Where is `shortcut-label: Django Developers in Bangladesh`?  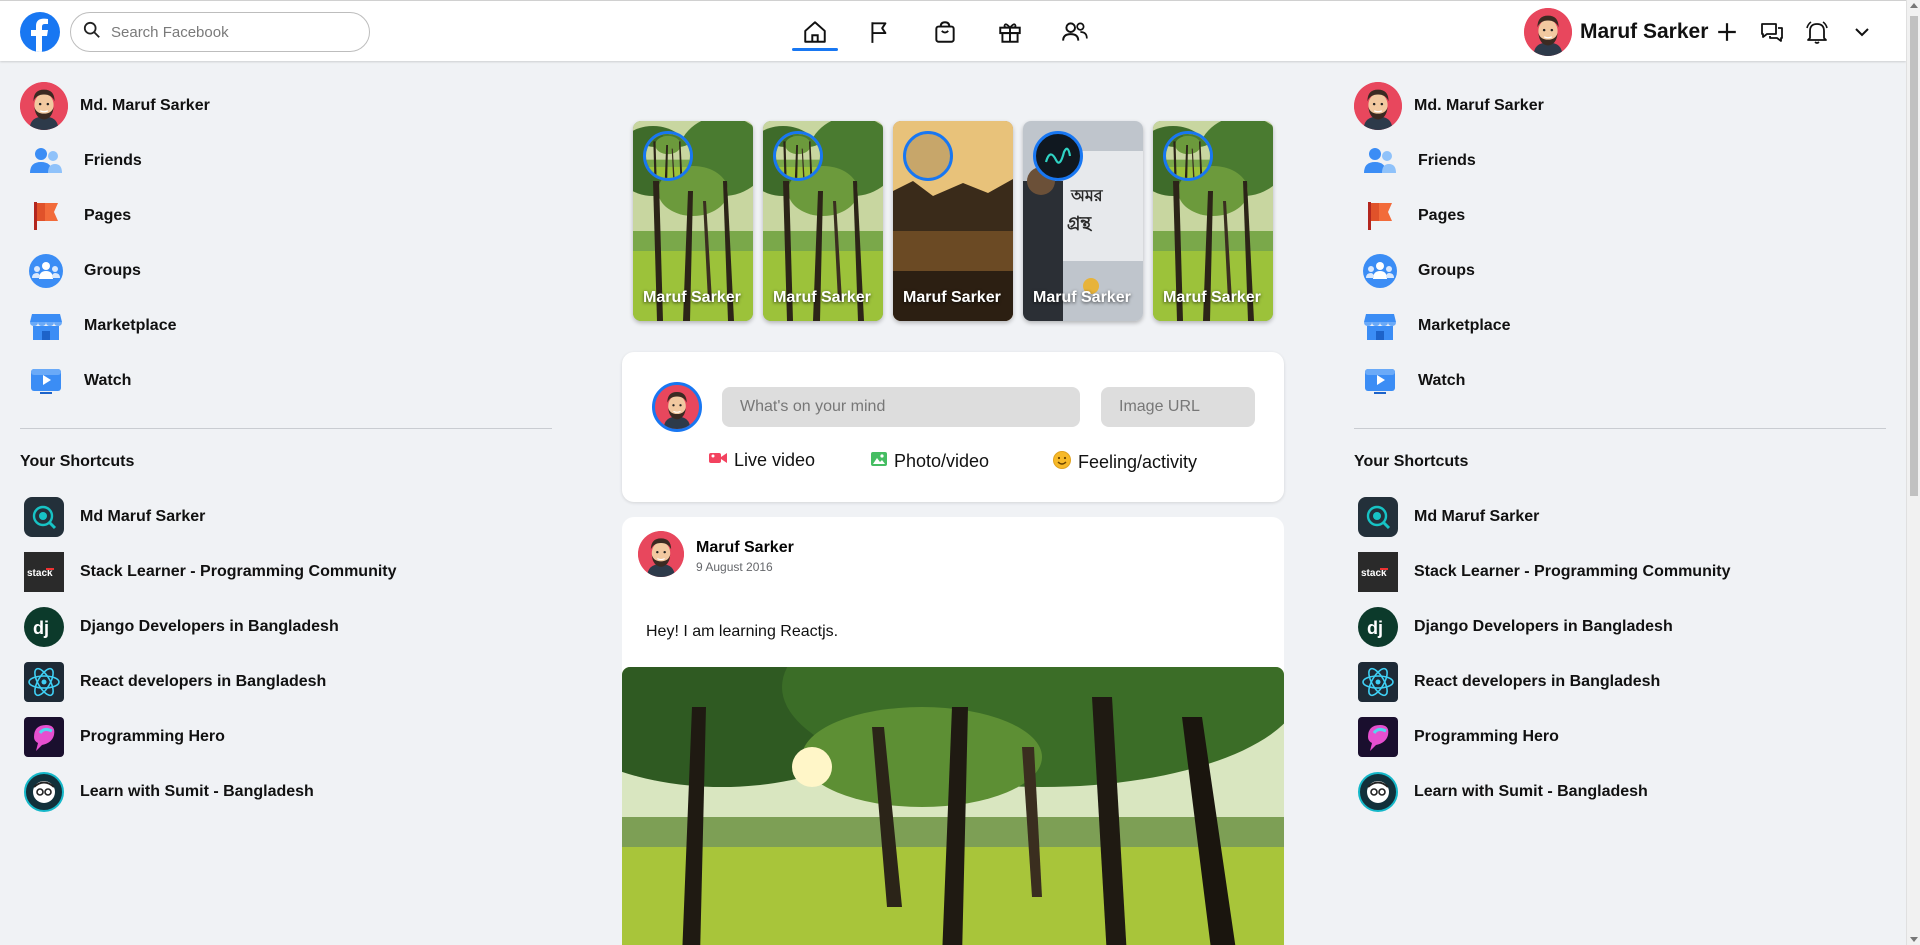
shortcut-label: Django Developers in Bangladesh is located at coordinates (1543, 626).